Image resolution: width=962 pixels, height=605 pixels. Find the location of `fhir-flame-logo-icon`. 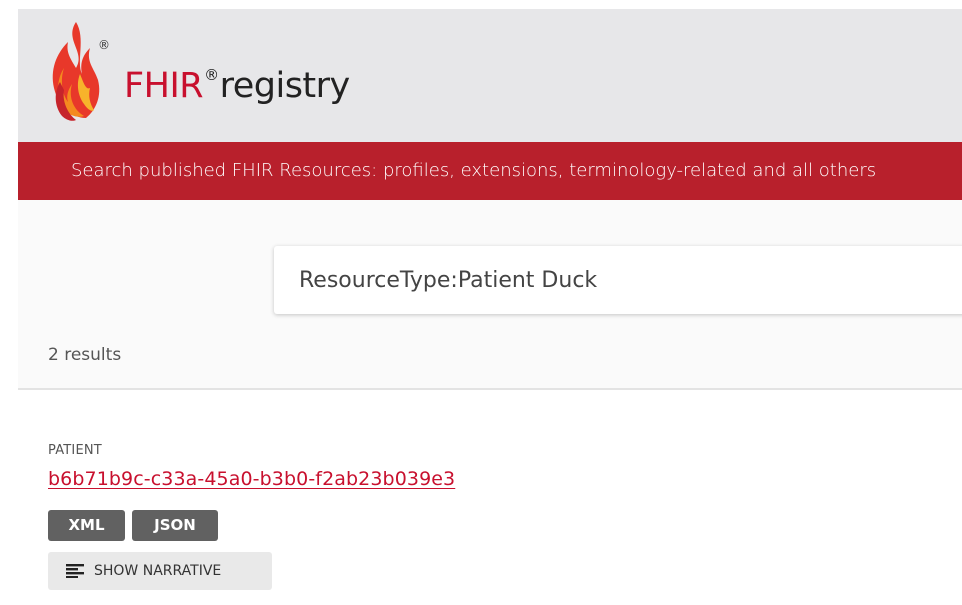

fhir-flame-logo-icon is located at coordinates (76, 70).